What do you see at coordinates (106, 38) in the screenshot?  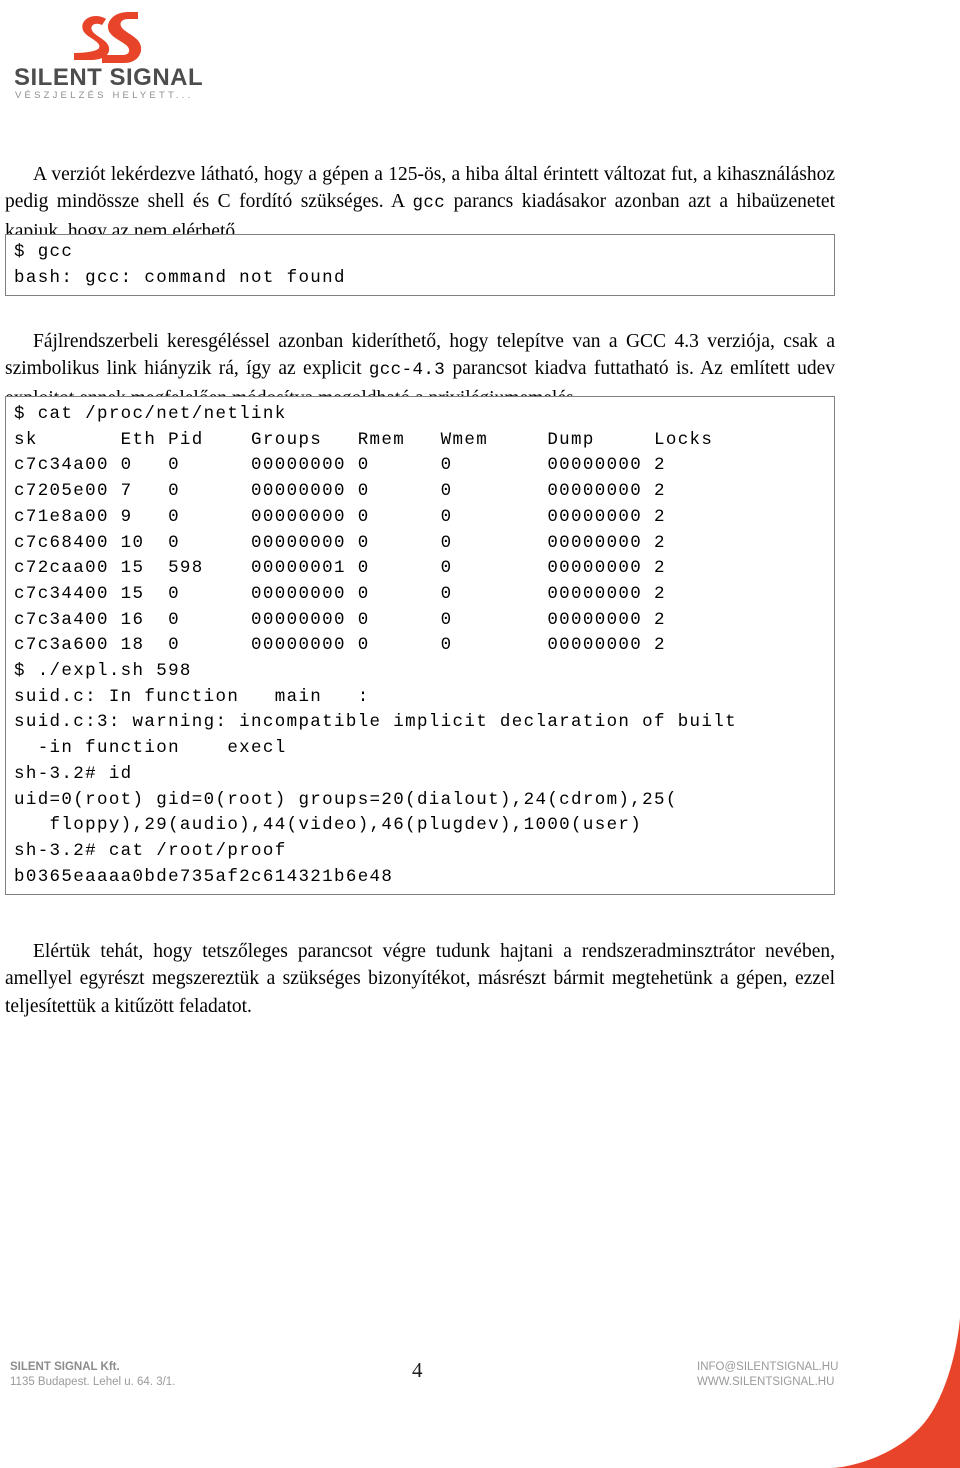 I see `silent-signal-double-s-mark-icon` at bounding box center [106, 38].